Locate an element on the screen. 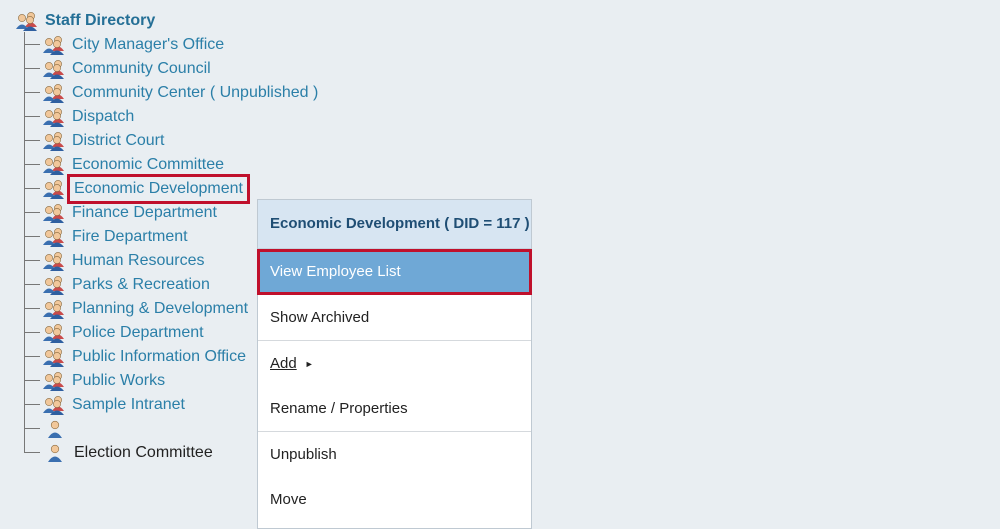 The image size is (1000, 529). tree-item-unnamed is located at coordinates (58, 429).